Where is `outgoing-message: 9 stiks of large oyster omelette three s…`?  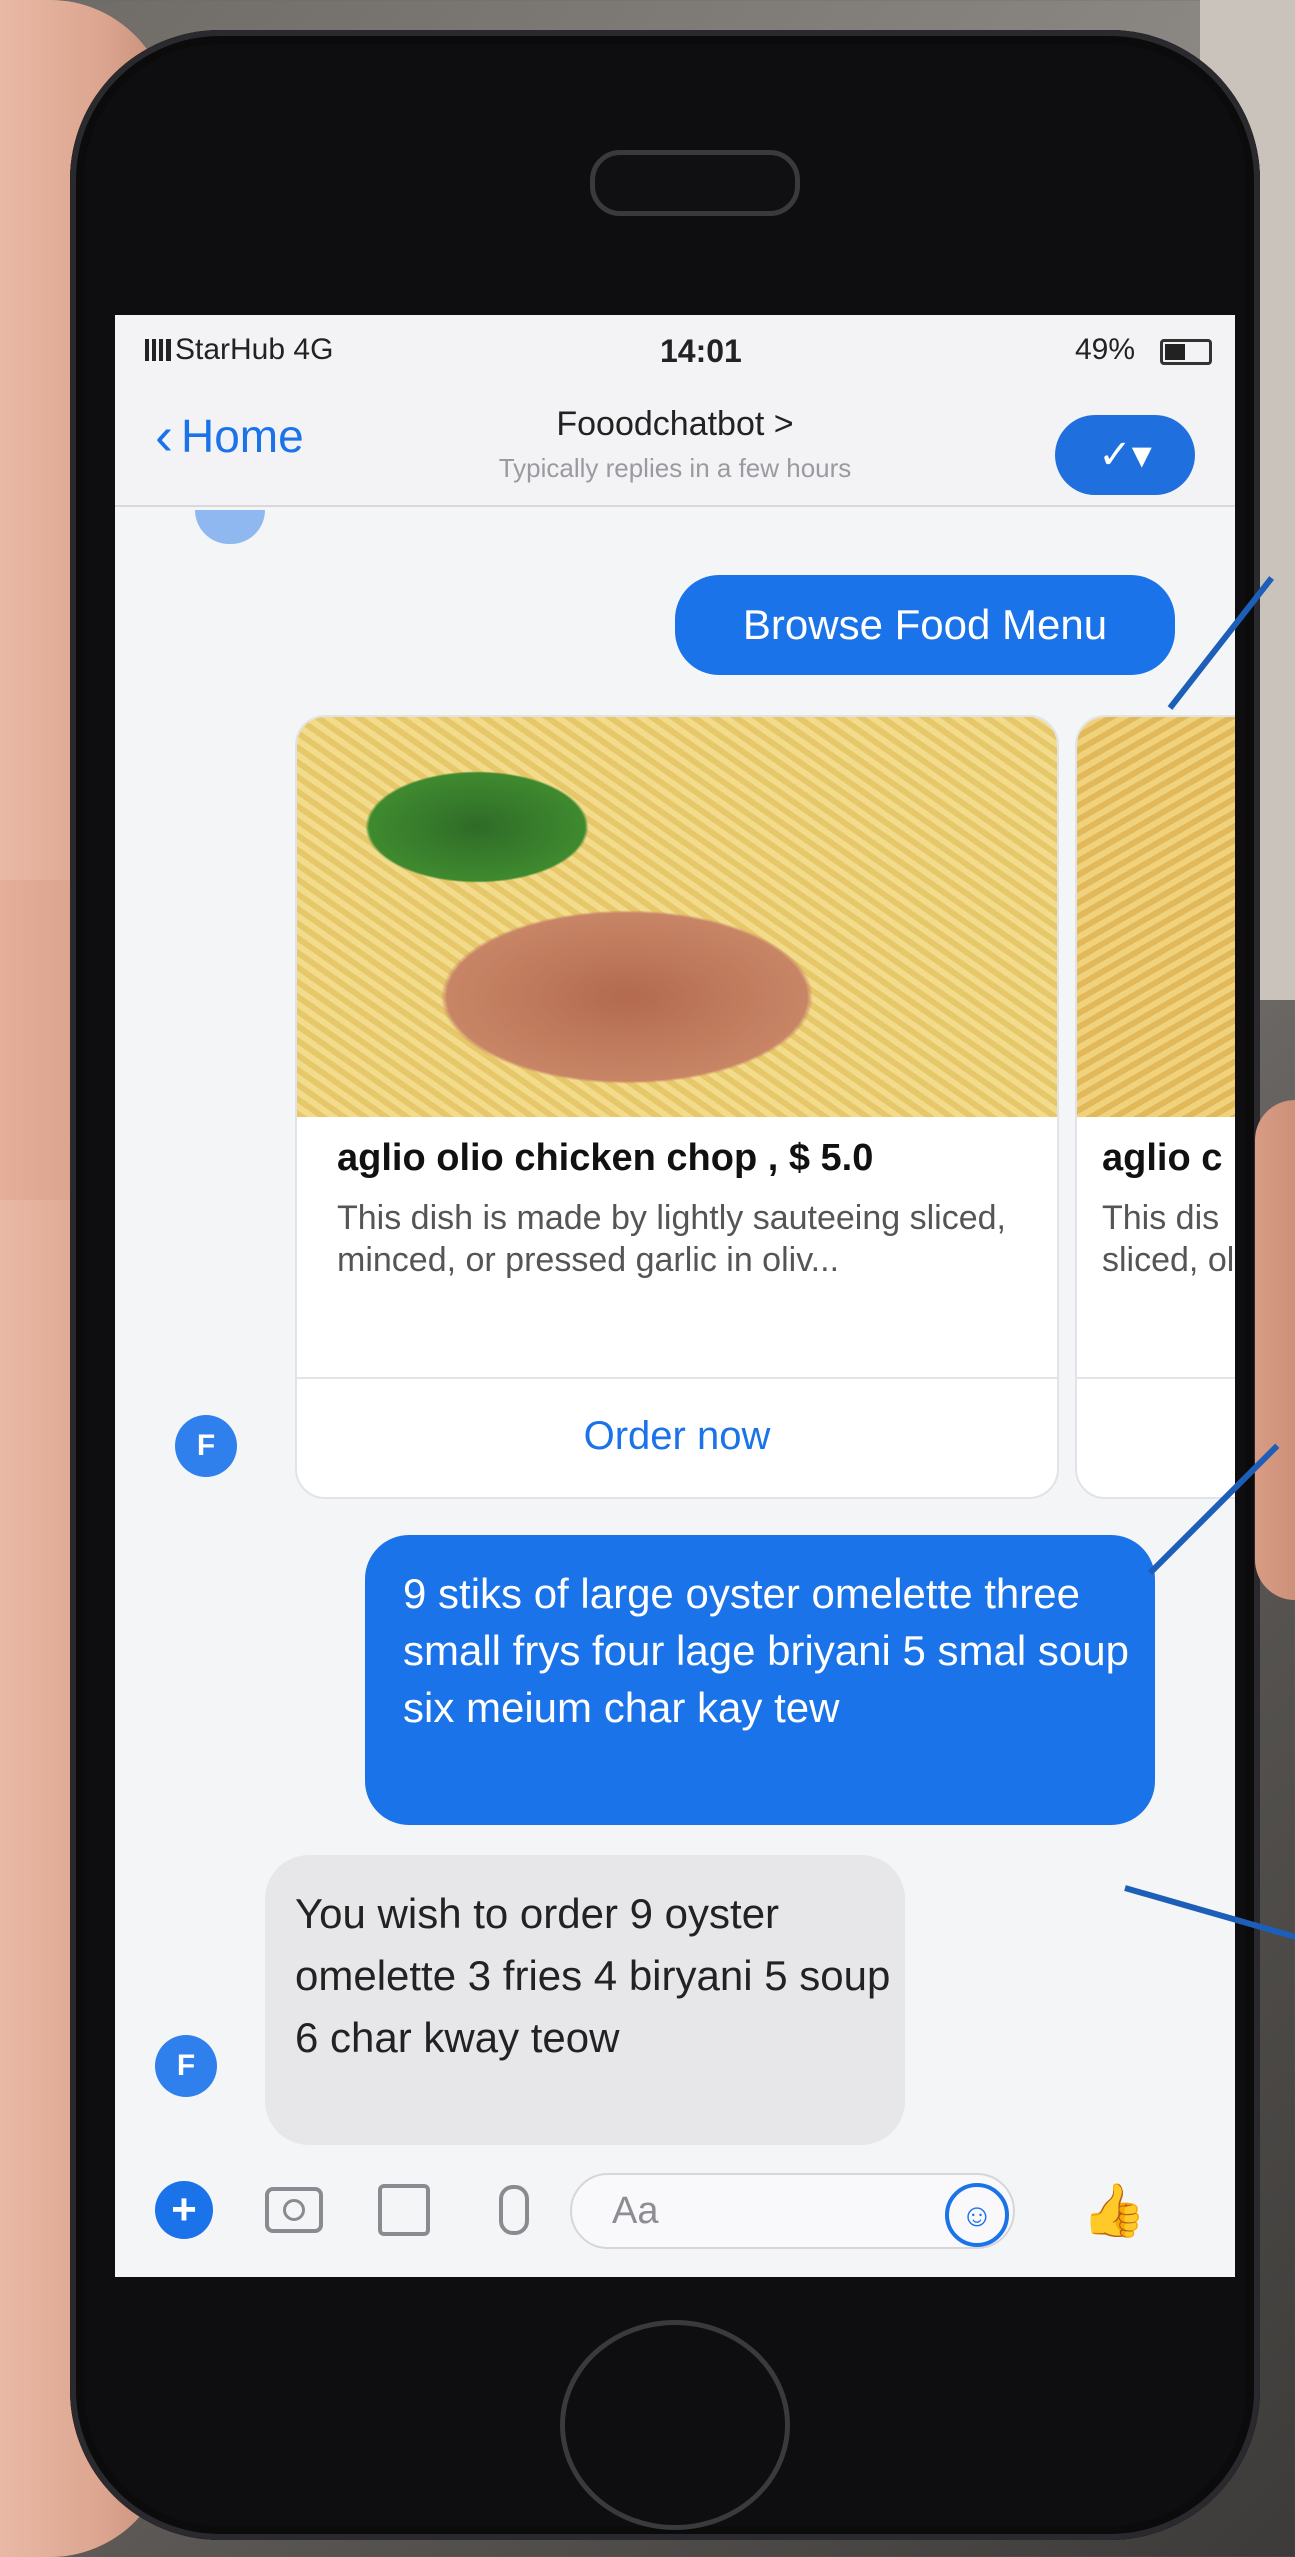
outgoing-message: 9 stiks of large oyster omelette three s… is located at coordinates (760, 1680).